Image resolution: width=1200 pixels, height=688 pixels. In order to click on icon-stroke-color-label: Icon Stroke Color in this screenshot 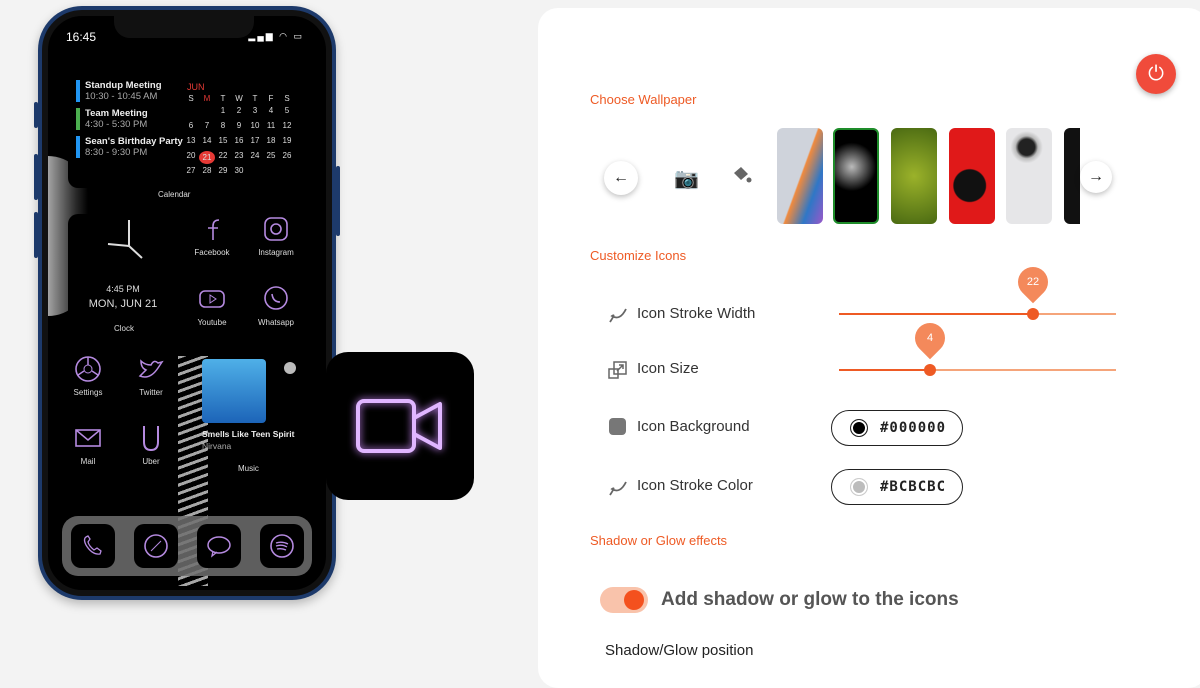, I will do `click(695, 485)`.